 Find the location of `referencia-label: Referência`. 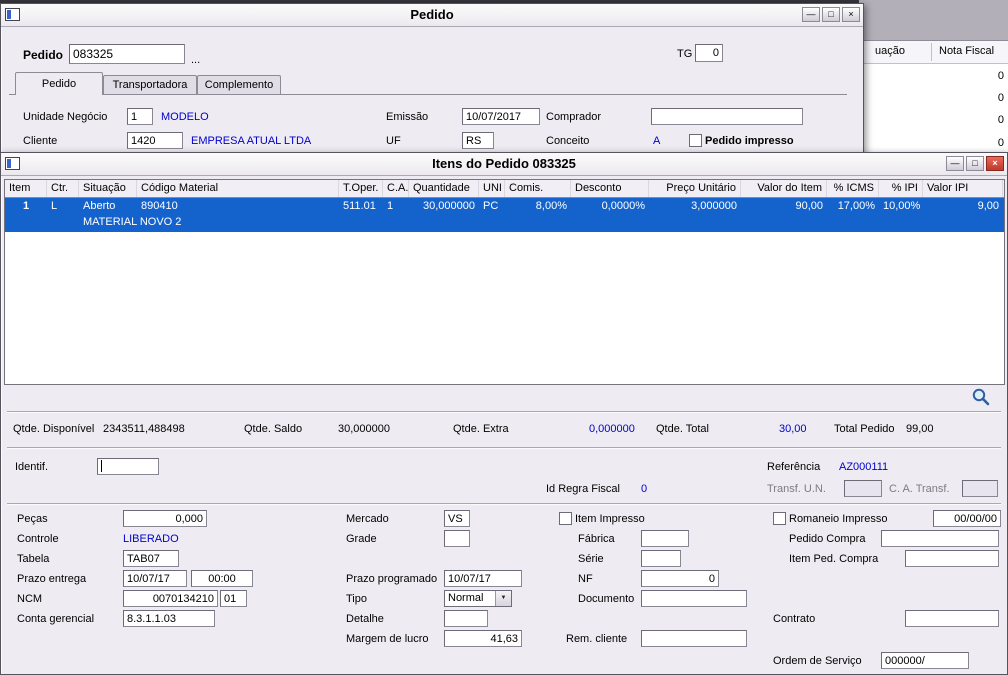

referencia-label: Referência is located at coordinates (794, 467).